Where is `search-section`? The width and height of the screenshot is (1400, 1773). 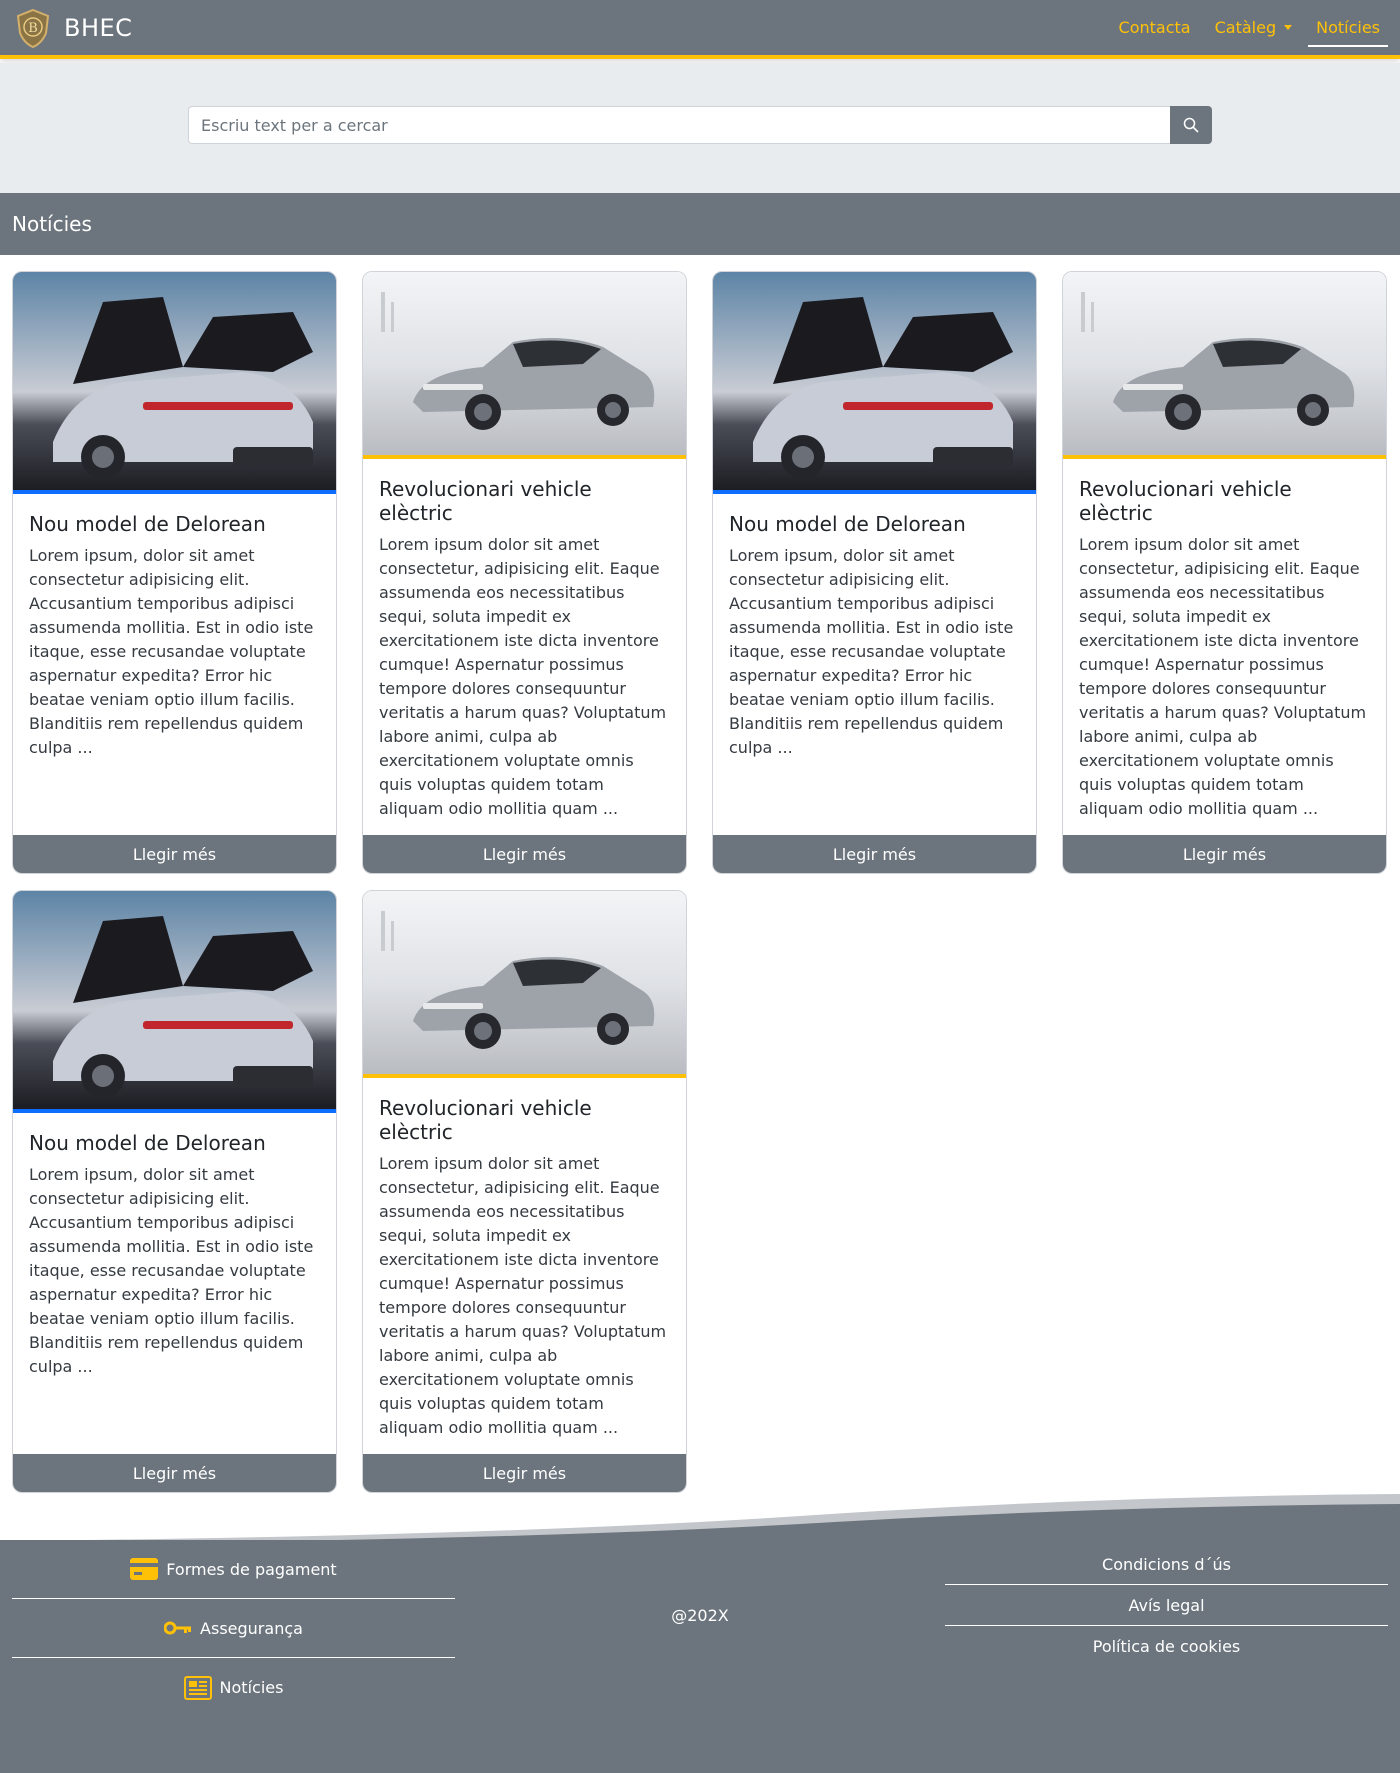 search-section is located at coordinates (700, 128).